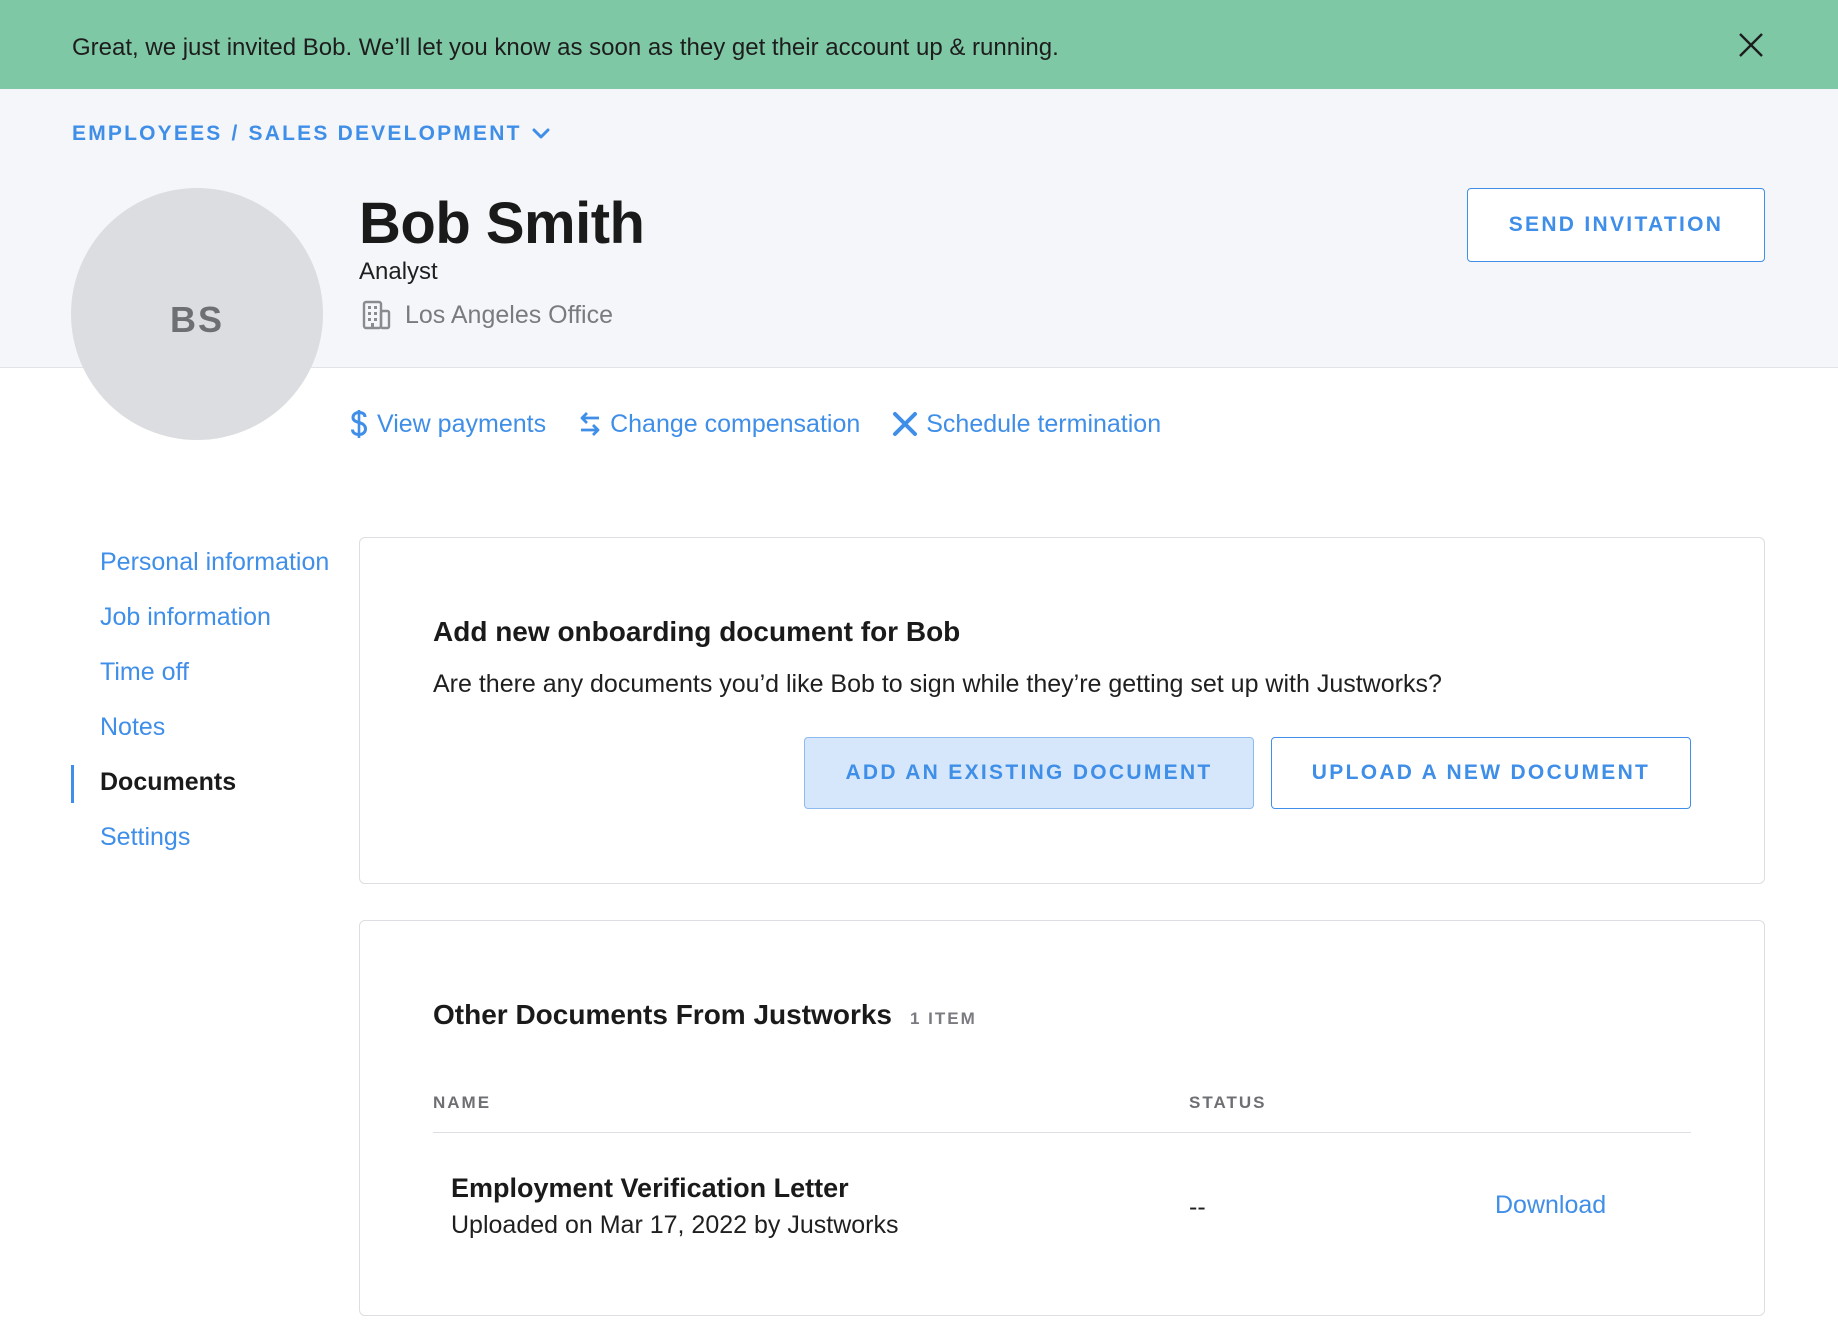  Describe the element at coordinates (376, 315) in the screenshot. I see `building-icon` at that location.